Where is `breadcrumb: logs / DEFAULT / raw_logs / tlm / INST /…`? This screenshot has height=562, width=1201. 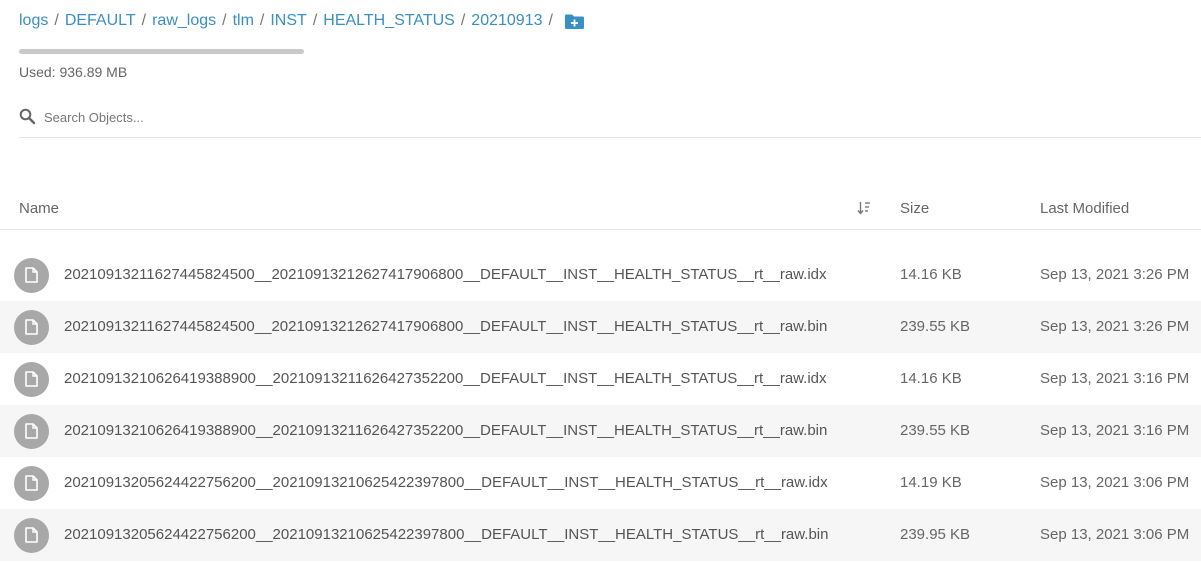 breadcrumb: logs / DEFAULT / raw_logs / tlm / INST /… is located at coordinates (302, 21).